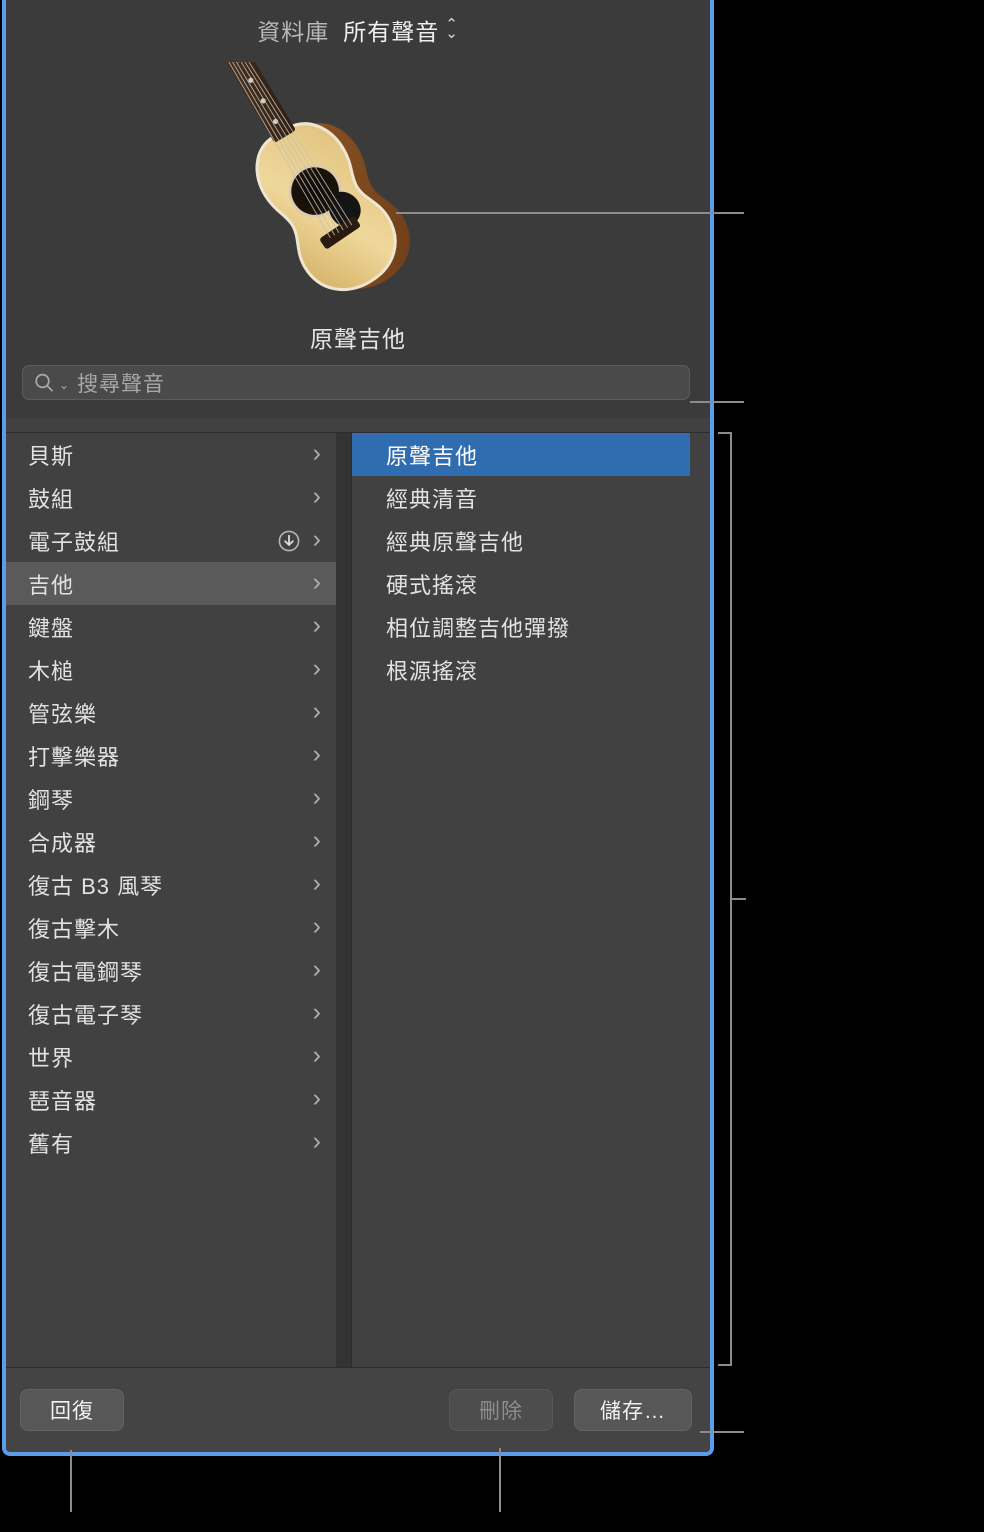 This screenshot has width=984, height=1532. I want to click on callout-line-delete, so click(500, 1480).